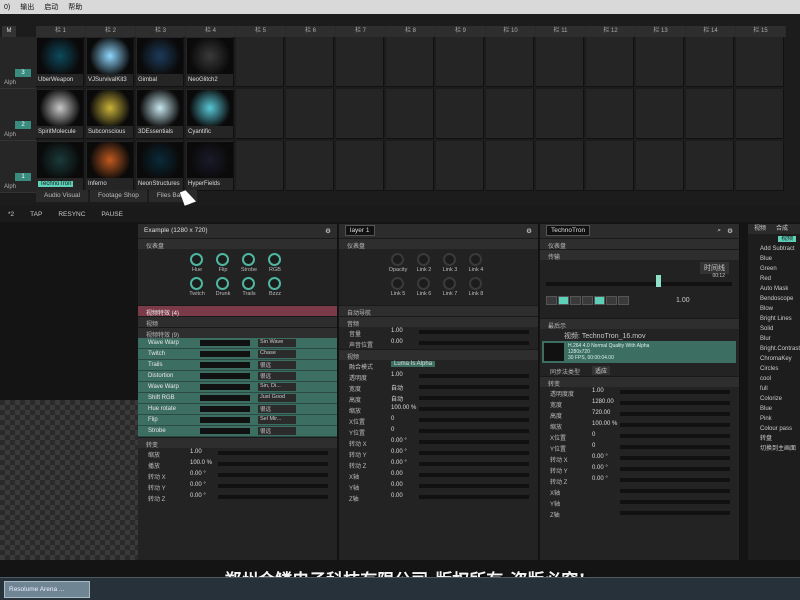 The image size is (800, 600). Describe the element at coordinates (237, 244) in the screenshot. I see `dashboard-header: 仪表盘` at that location.